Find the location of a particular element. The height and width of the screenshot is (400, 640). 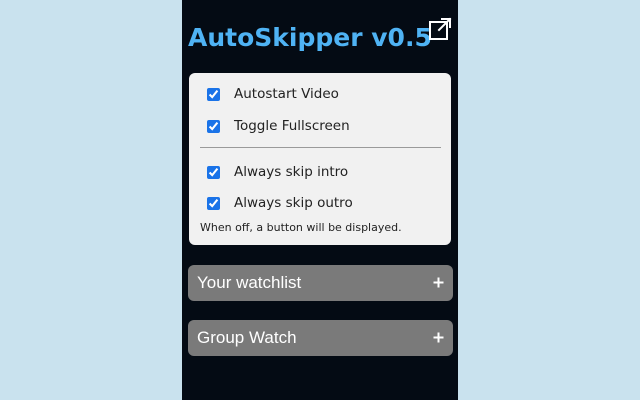

autostart-video-checkbox is located at coordinates (213, 94).